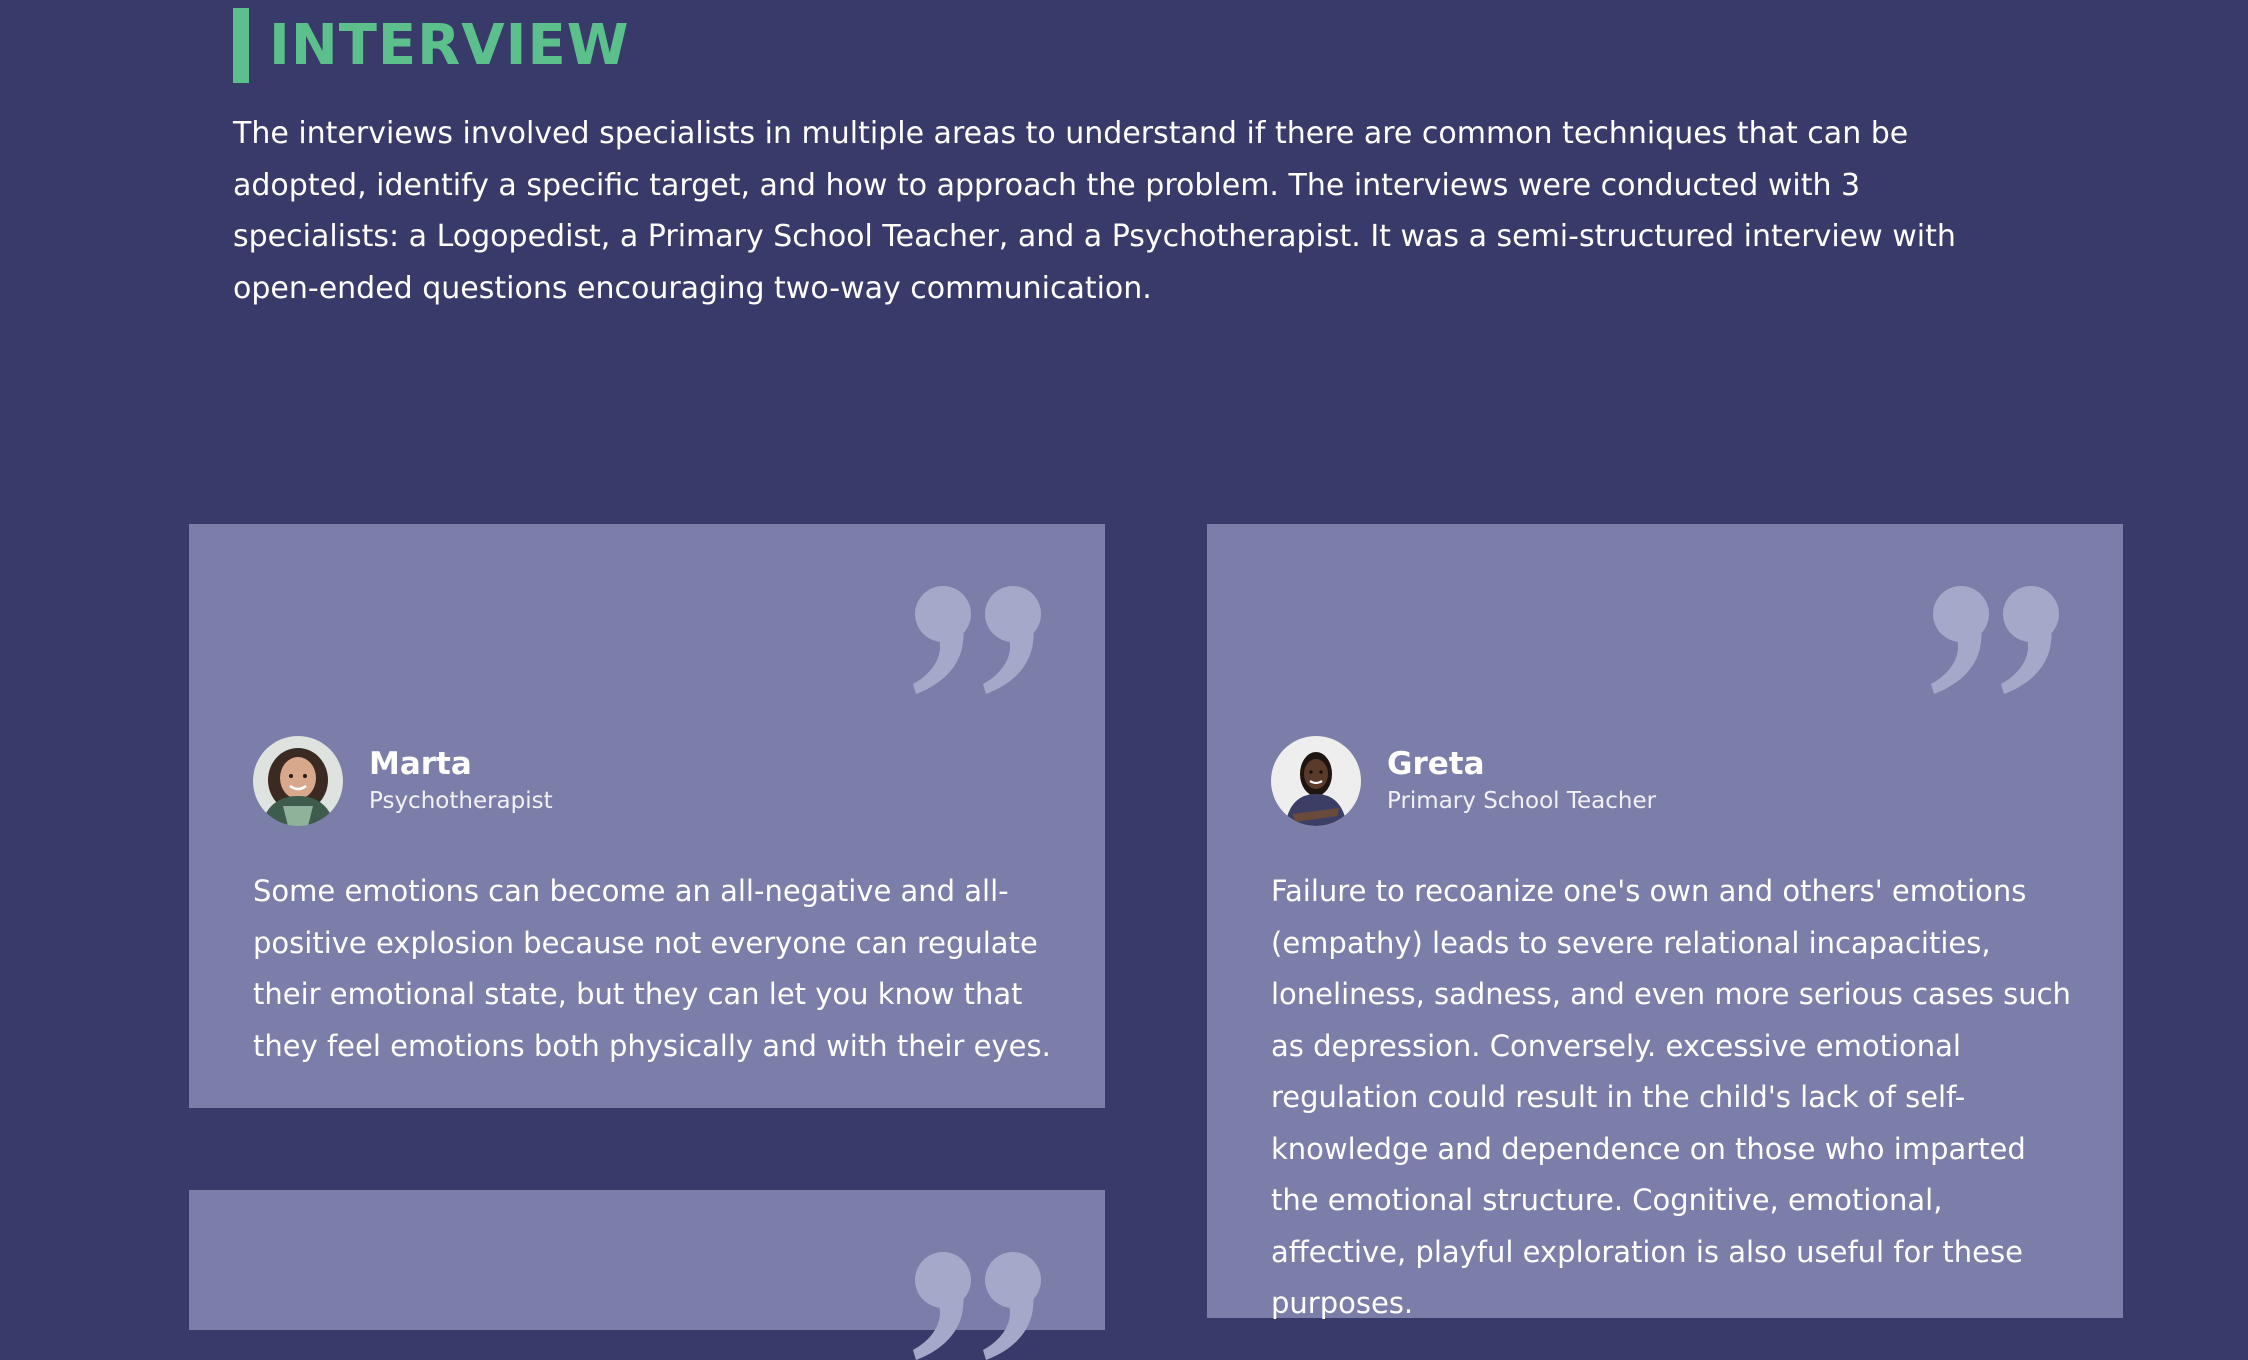 The height and width of the screenshot is (1360, 2248). I want to click on section-header: INTERVIEW, so click(431, 45).